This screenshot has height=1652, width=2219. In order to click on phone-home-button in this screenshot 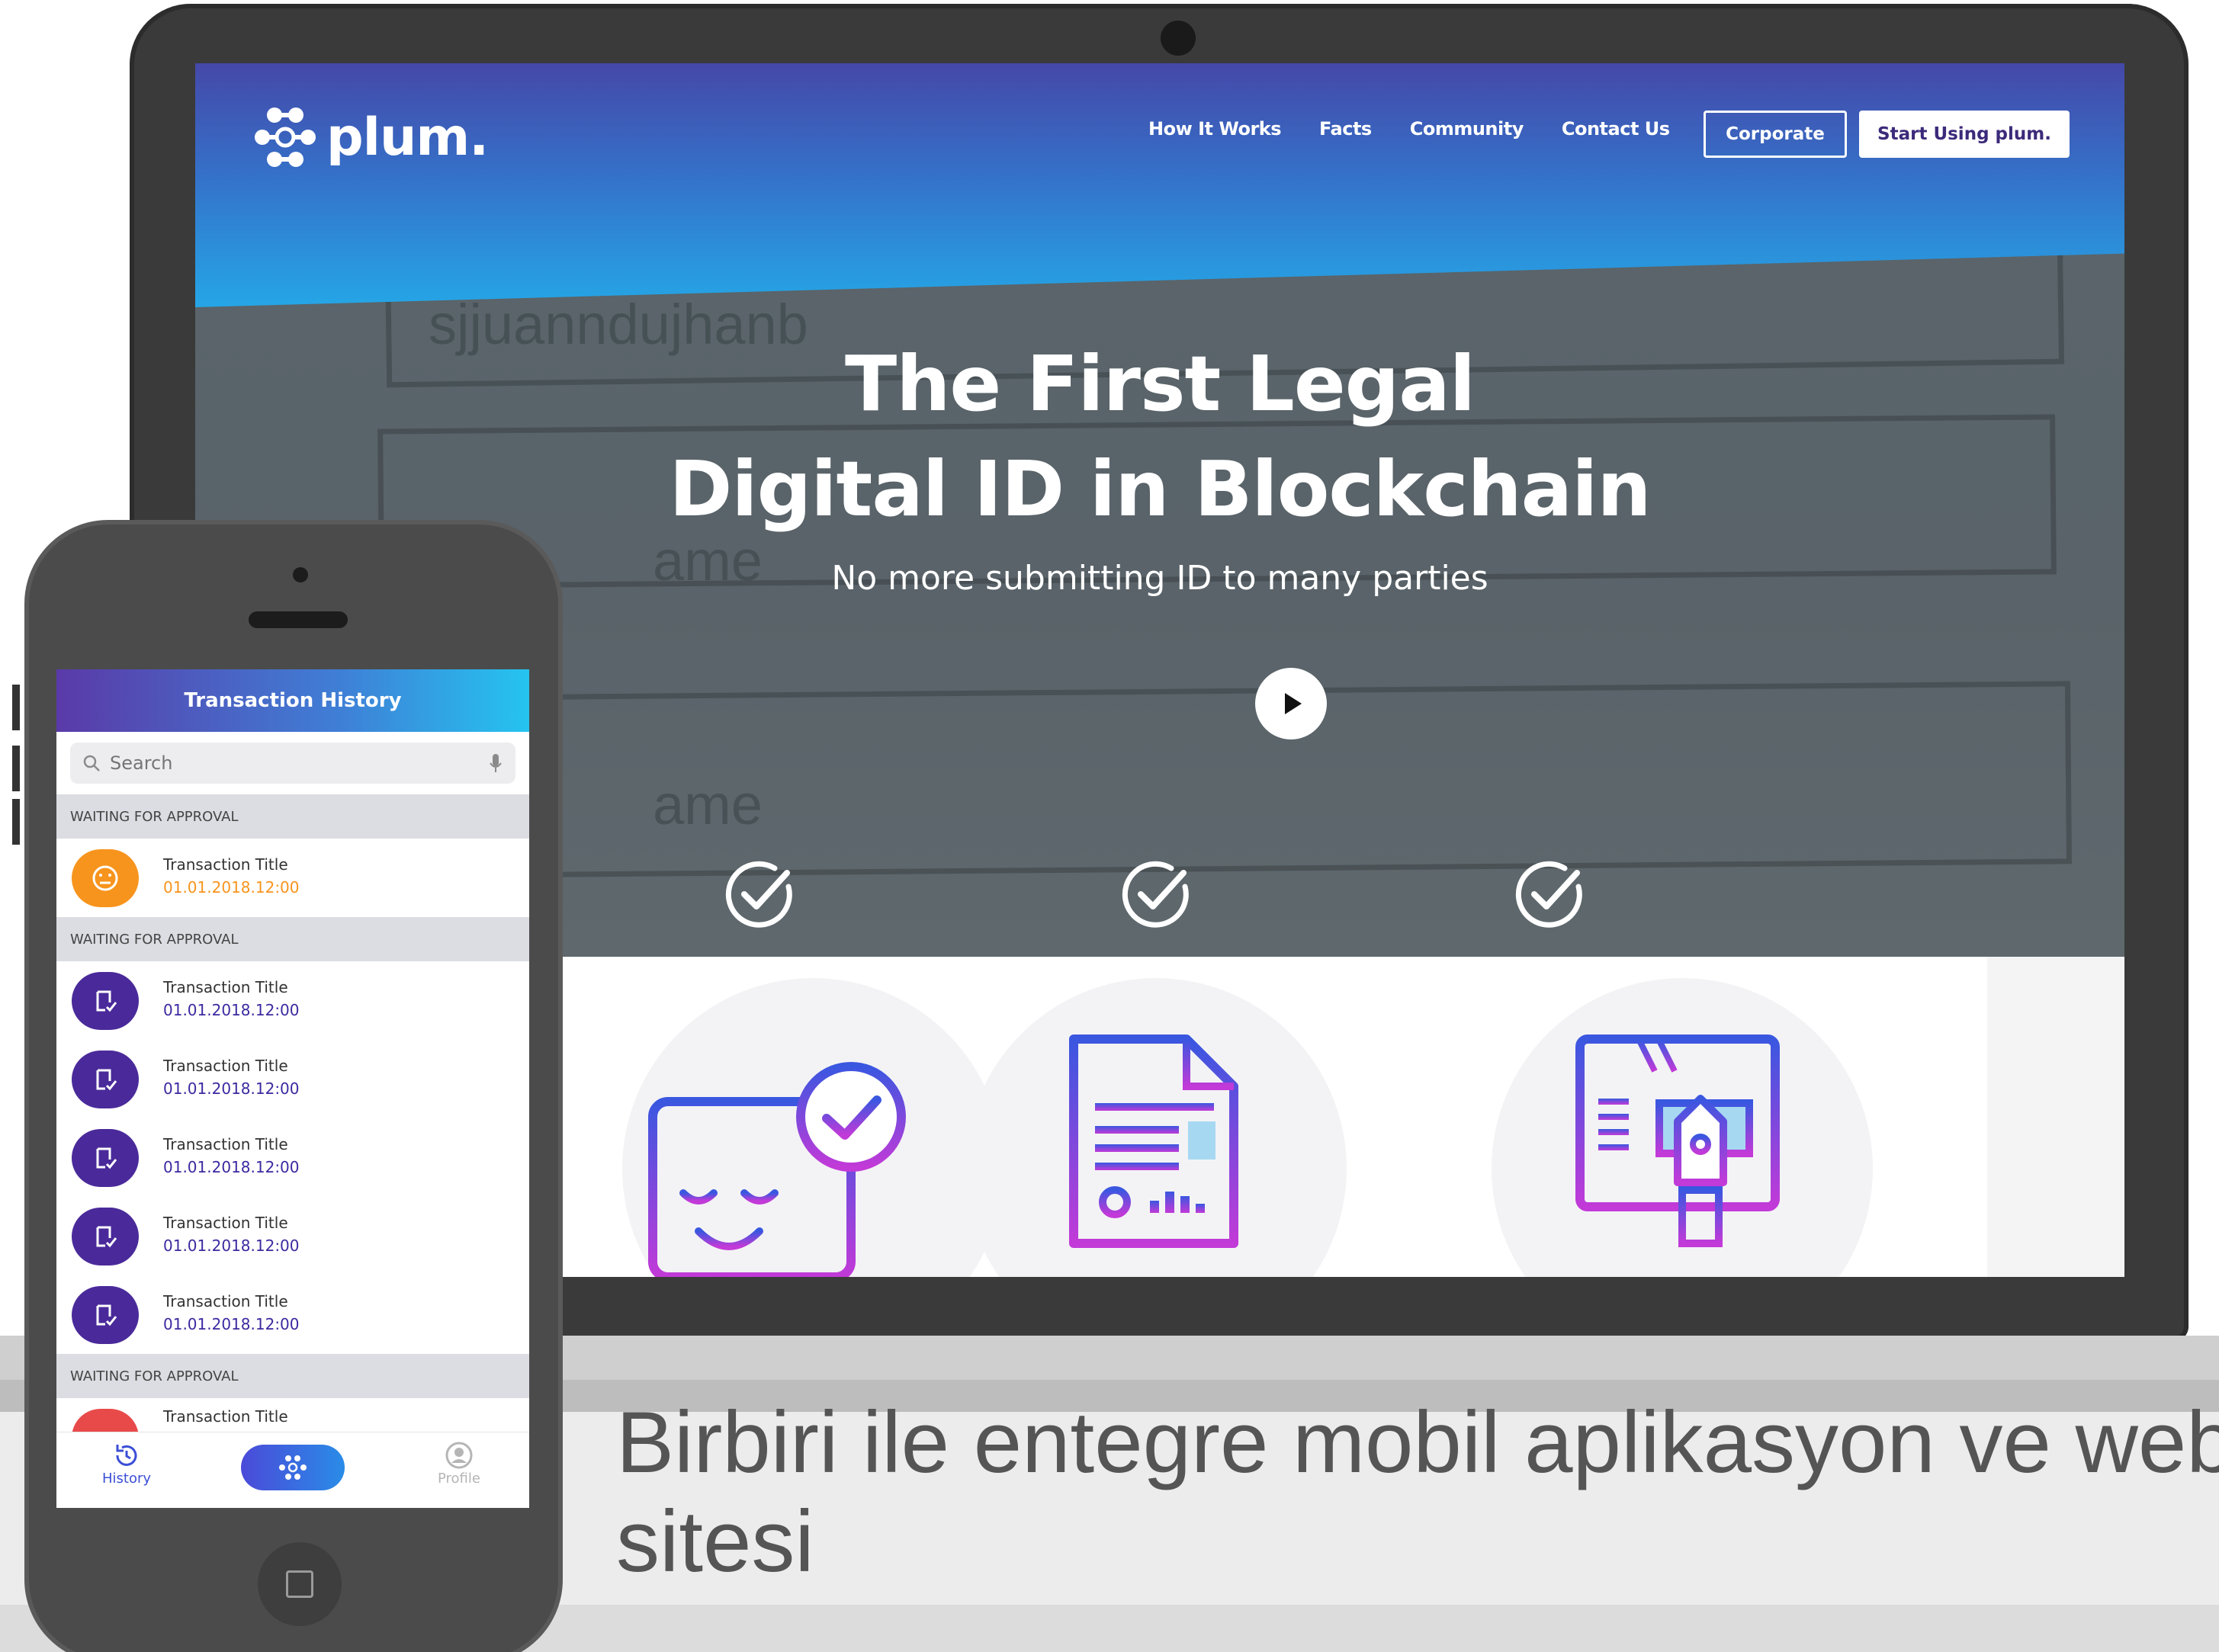, I will do `click(300, 1584)`.